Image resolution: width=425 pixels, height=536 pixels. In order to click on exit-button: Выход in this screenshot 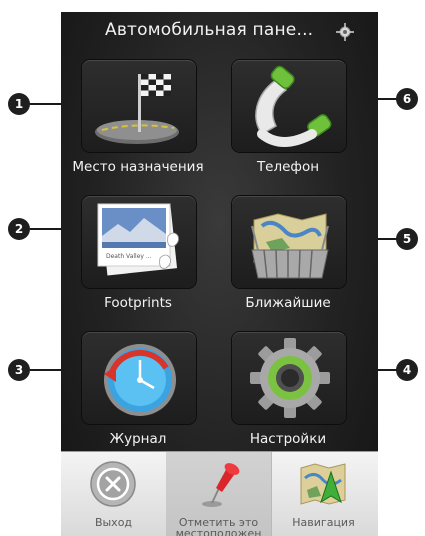, I will do `click(114, 494)`.